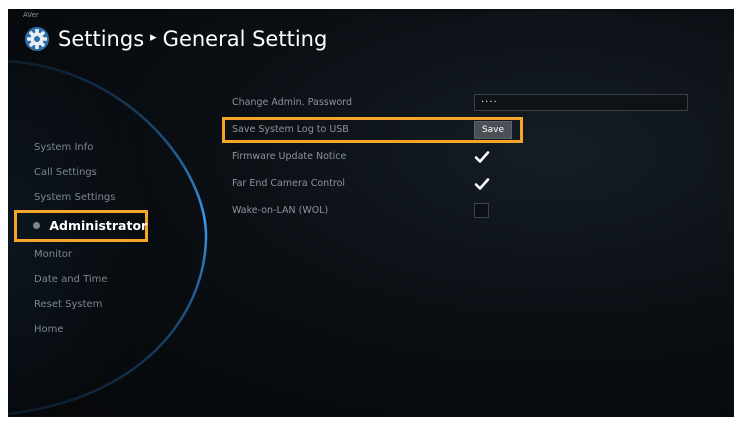 This screenshot has height=421, width=742. I want to click on far-end-camera-checkmark-icon, so click(482, 184).